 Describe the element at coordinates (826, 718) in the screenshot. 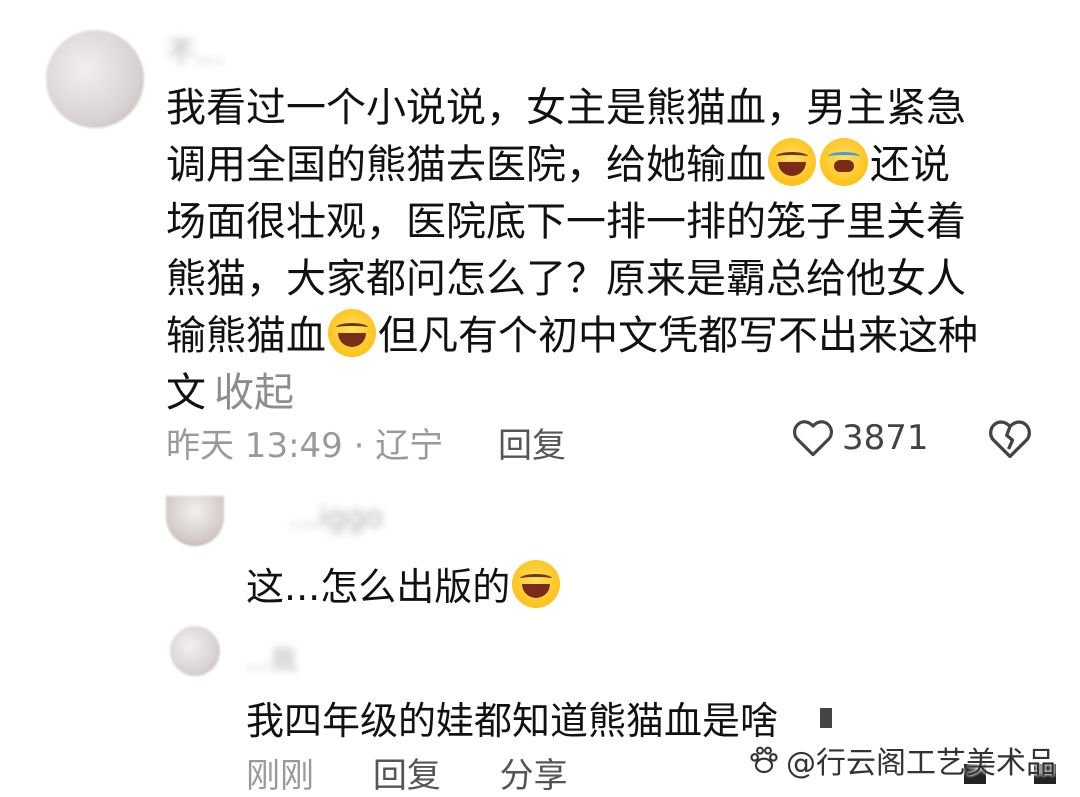

I see `pixel-smudge` at that location.